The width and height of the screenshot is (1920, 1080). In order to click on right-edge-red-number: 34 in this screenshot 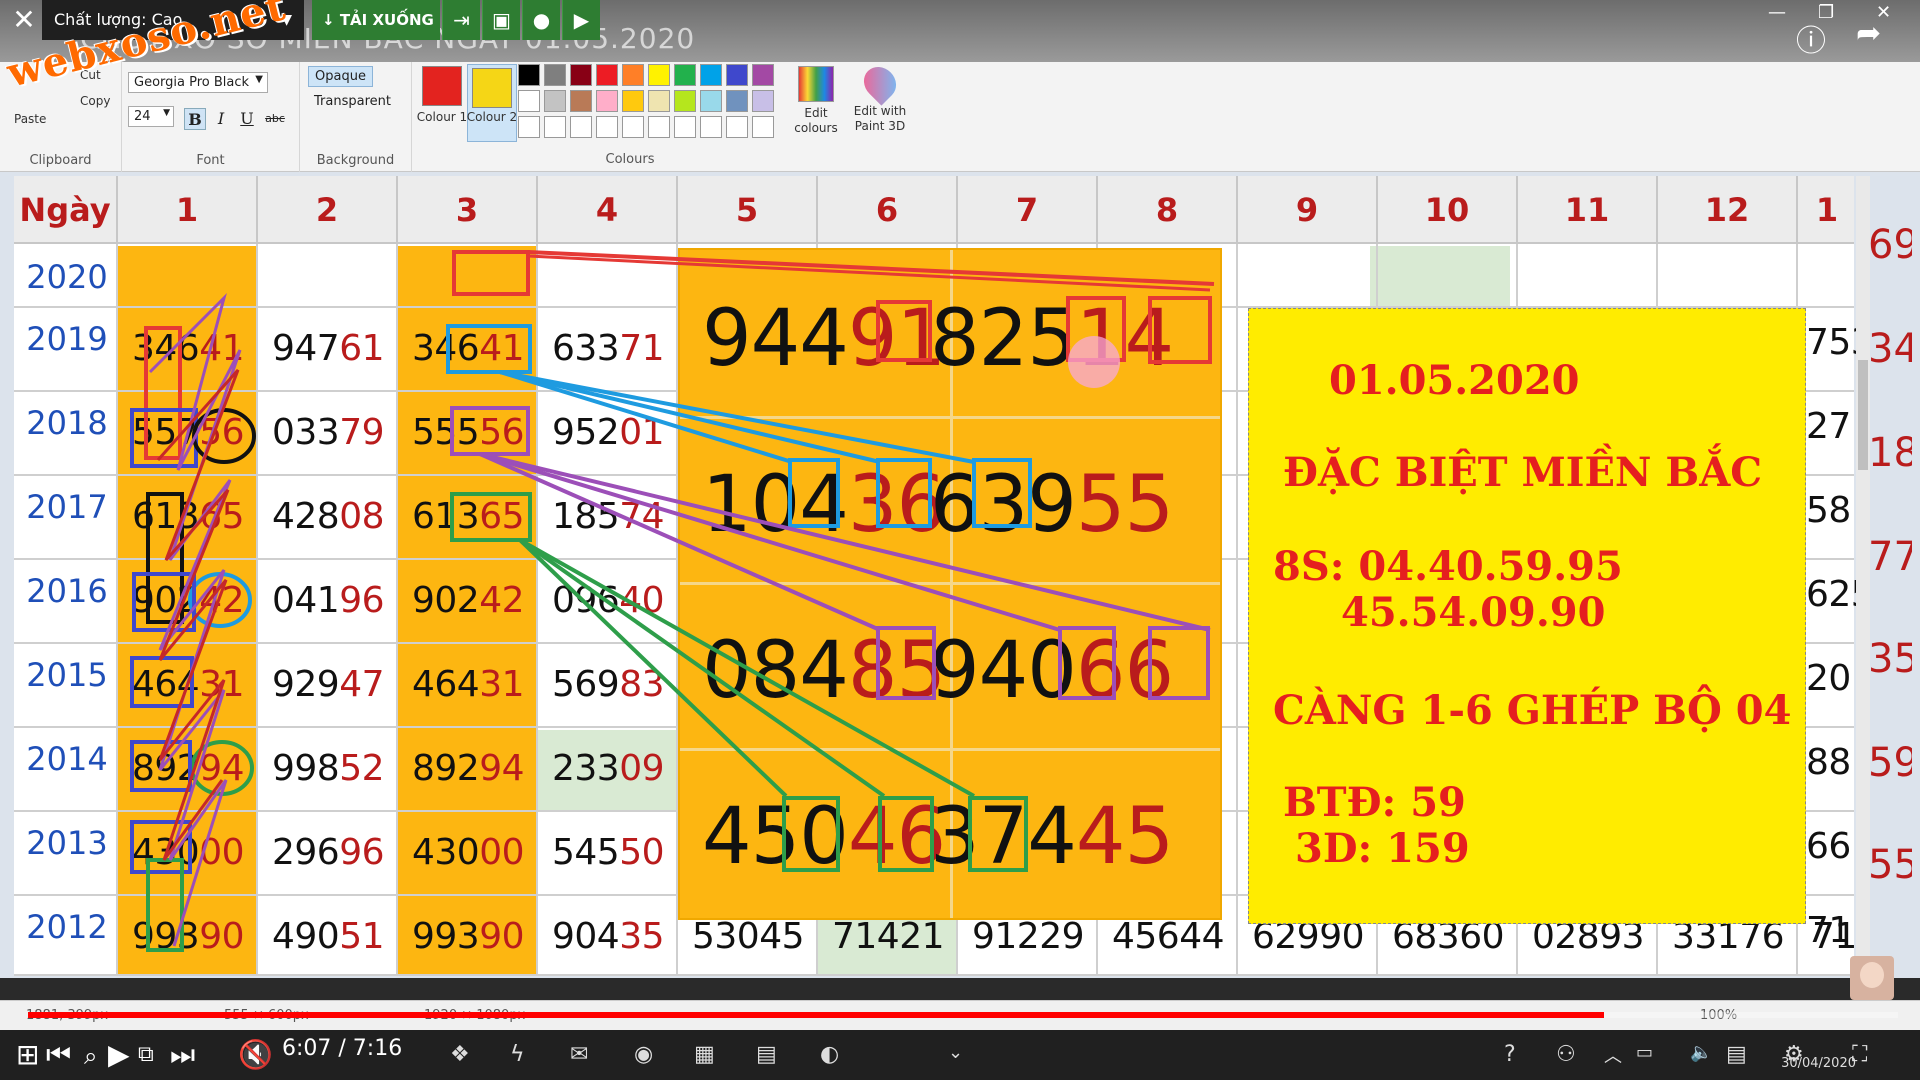, I will do `click(1890, 349)`.